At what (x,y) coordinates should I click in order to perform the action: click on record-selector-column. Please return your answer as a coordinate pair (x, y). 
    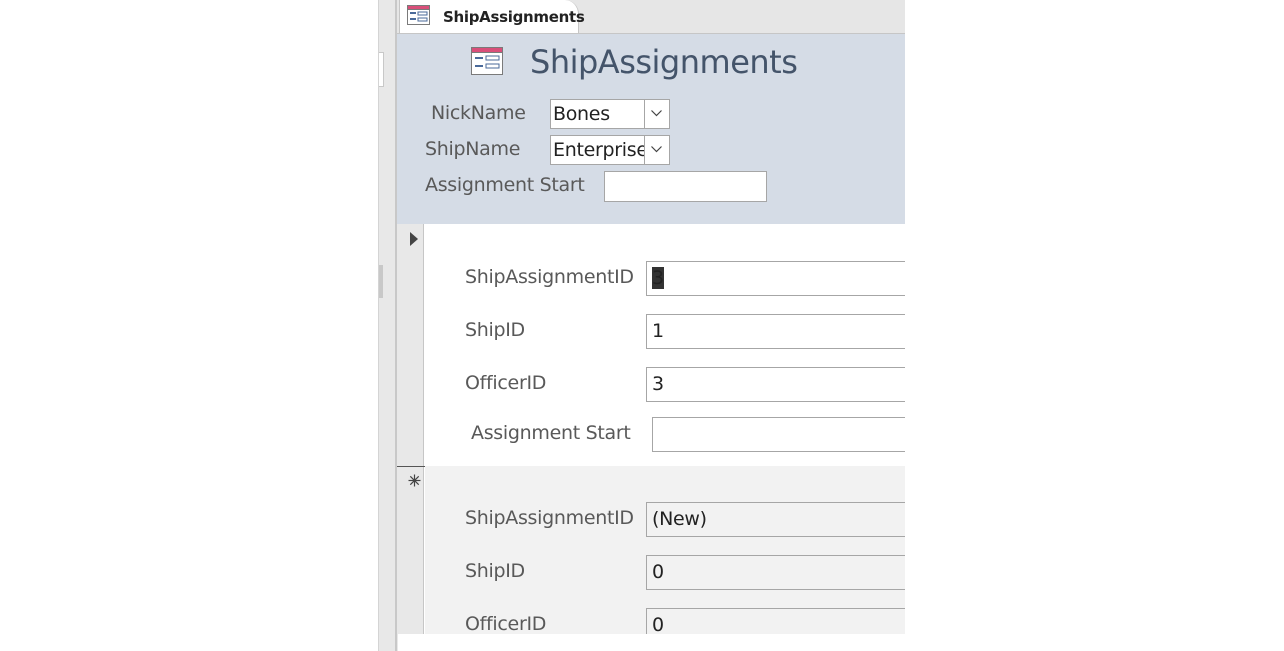
    Looking at the image, I should click on (410, 429).